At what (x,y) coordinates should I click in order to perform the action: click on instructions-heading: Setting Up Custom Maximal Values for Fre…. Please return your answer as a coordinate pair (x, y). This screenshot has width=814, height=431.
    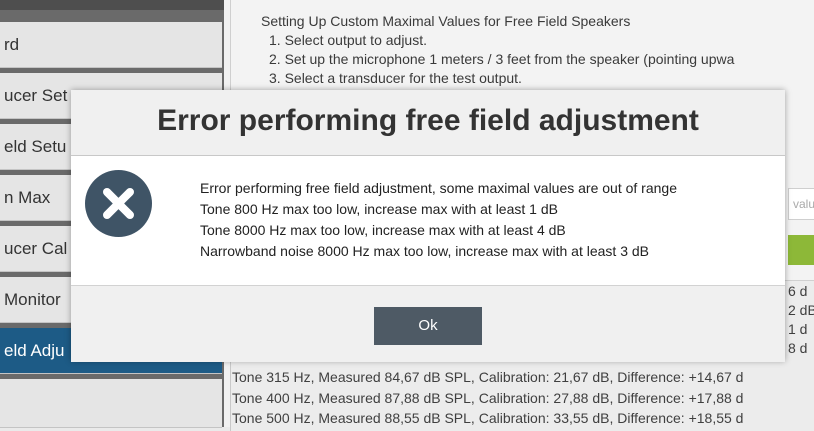
    Looking at the image, I should click on (446, 21).